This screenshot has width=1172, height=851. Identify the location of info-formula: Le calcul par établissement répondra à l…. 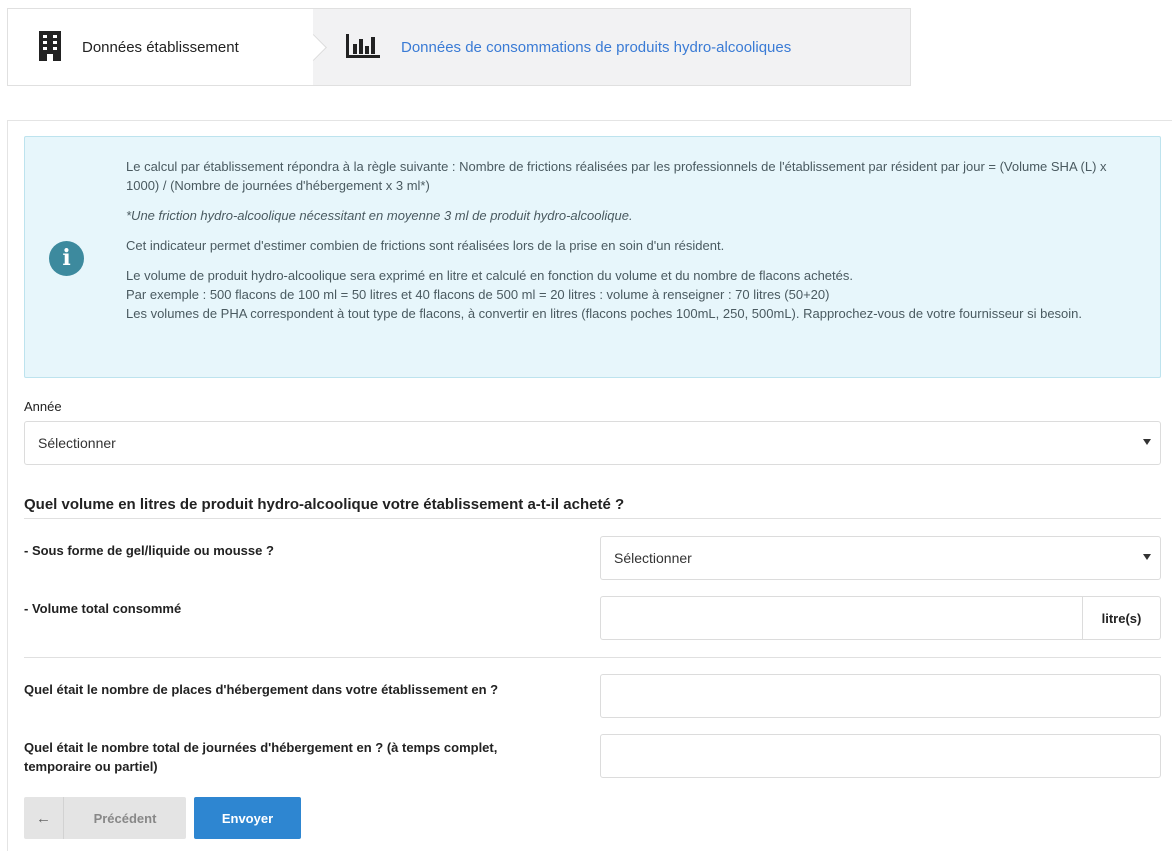
(616, 176).